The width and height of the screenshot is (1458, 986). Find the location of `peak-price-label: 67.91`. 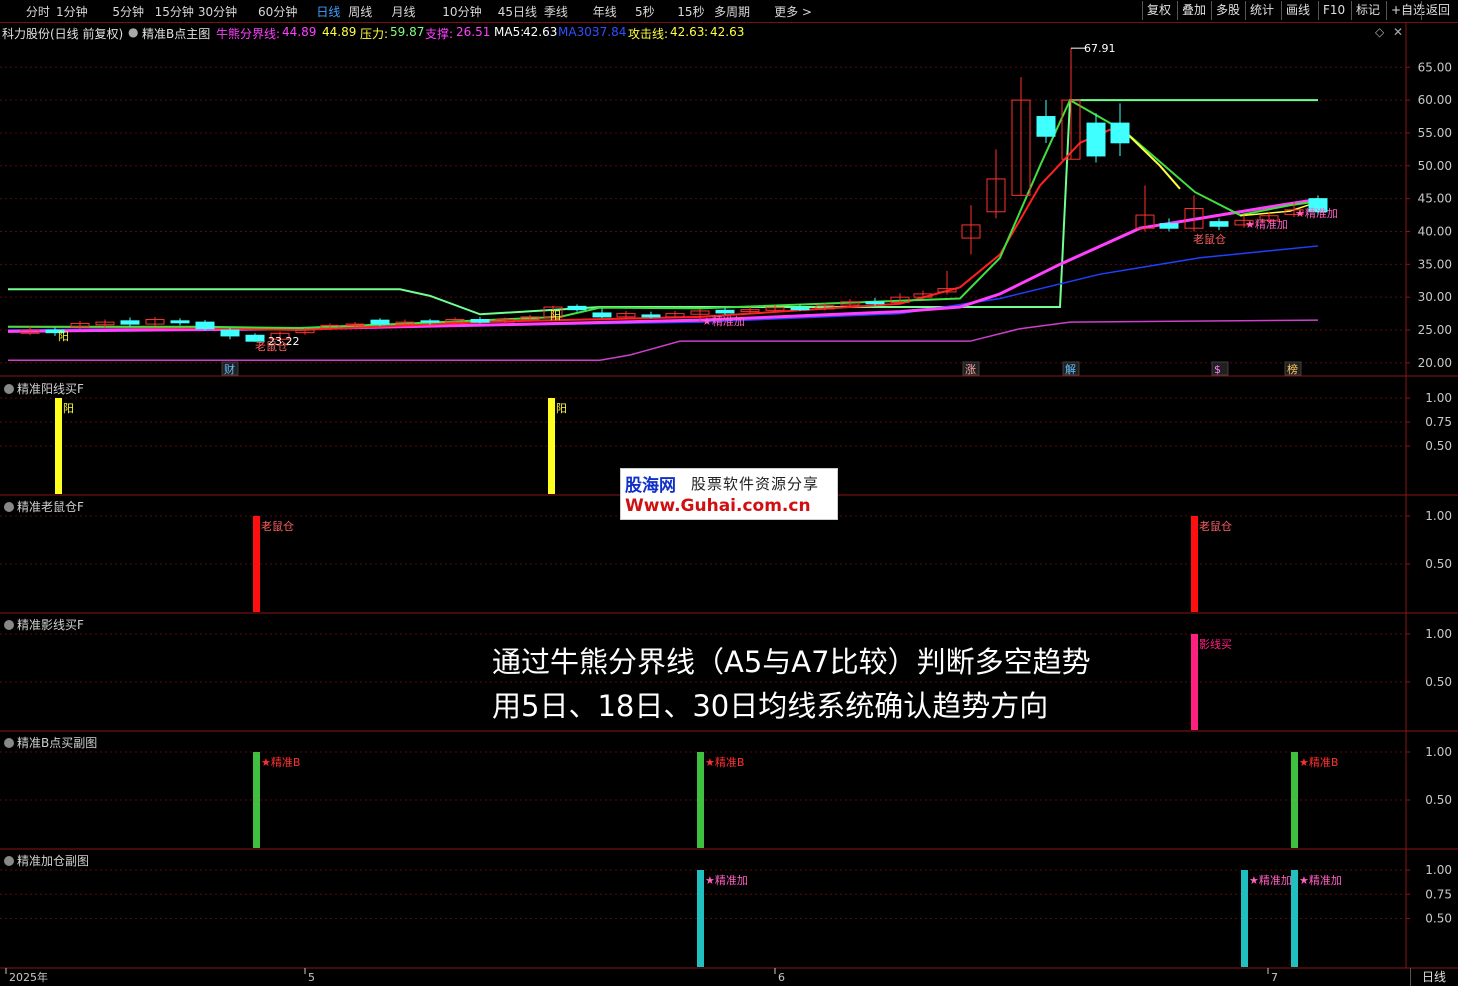

peak-price-label: 67.91 is located at coordinates (1100, 48).